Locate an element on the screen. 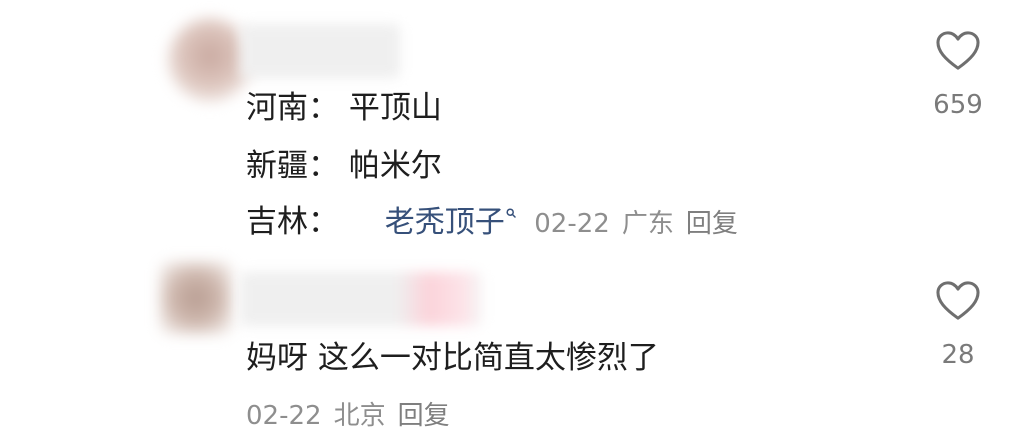 The height and width of the screenshot is (438, 1024). mention-link: 老秃顶子 is located at coordinates (455, 222).